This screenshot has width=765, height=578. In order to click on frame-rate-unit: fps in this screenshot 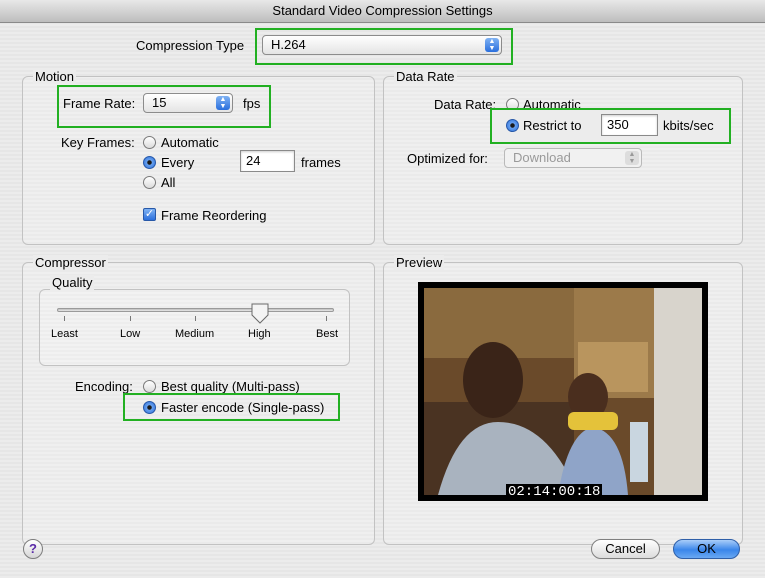, I will do `click(252, 103)`.